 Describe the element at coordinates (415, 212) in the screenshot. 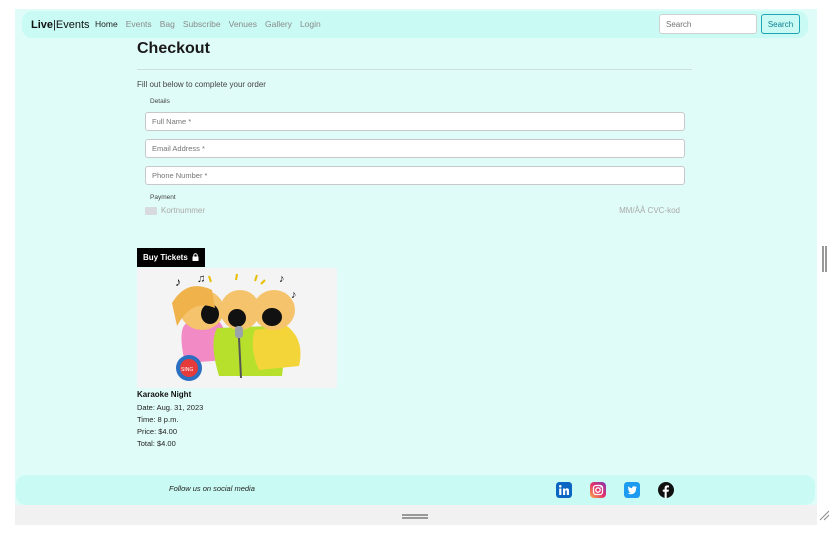

I see `card-input: Kortnummer MM/ÅÅ CVC-kod` at that location.